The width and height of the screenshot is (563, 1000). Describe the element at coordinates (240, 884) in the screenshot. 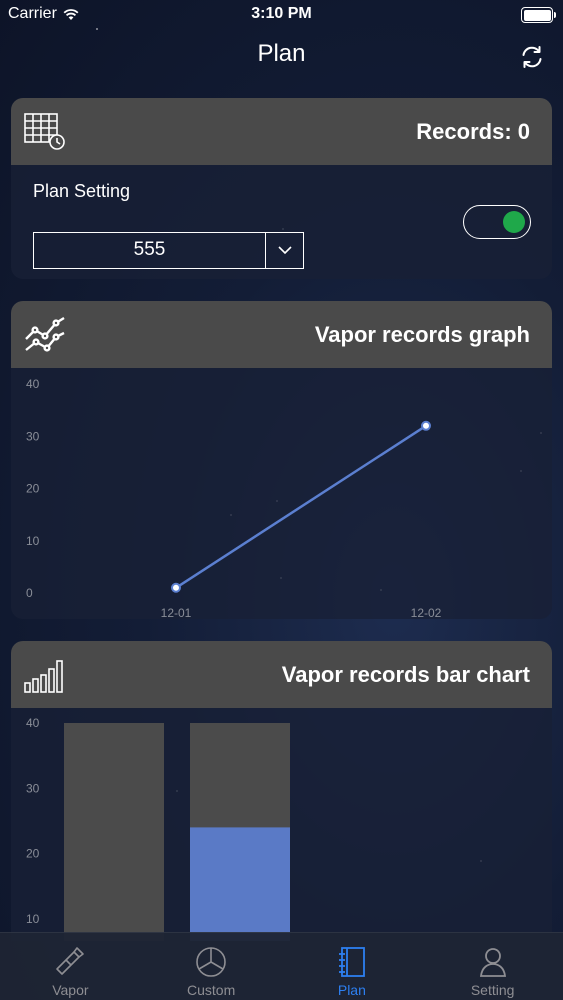

I see `bar` at that location.